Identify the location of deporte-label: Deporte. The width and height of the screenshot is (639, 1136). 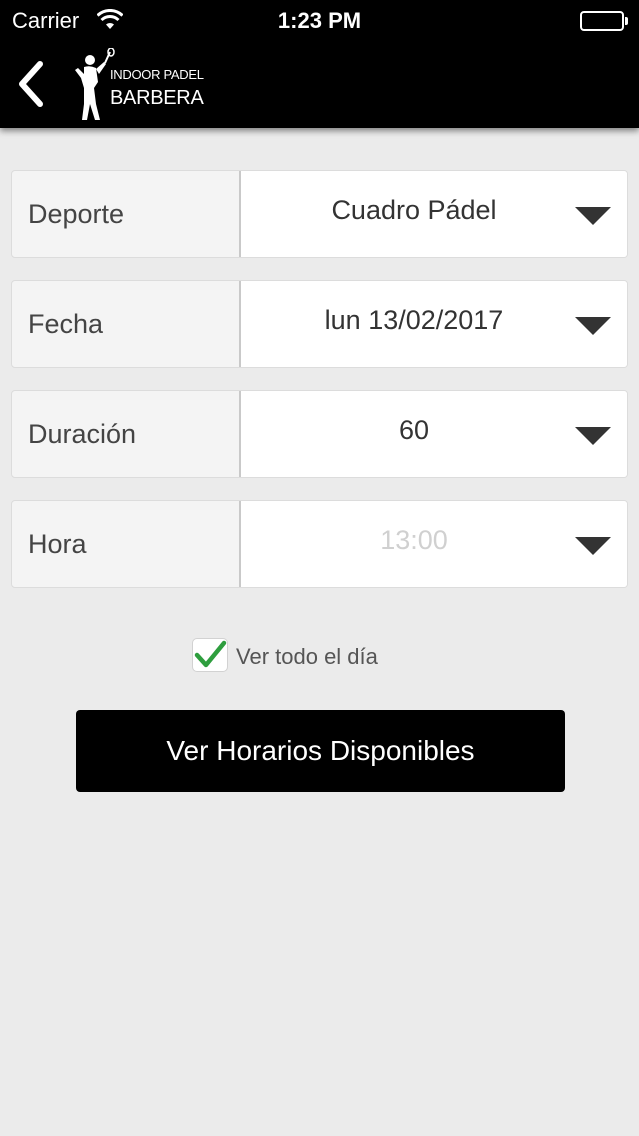
(76, 214).